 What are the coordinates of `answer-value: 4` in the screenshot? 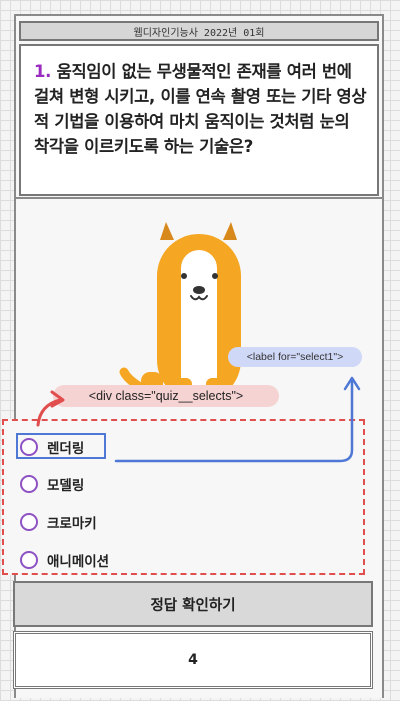 It's located at (193, 660).